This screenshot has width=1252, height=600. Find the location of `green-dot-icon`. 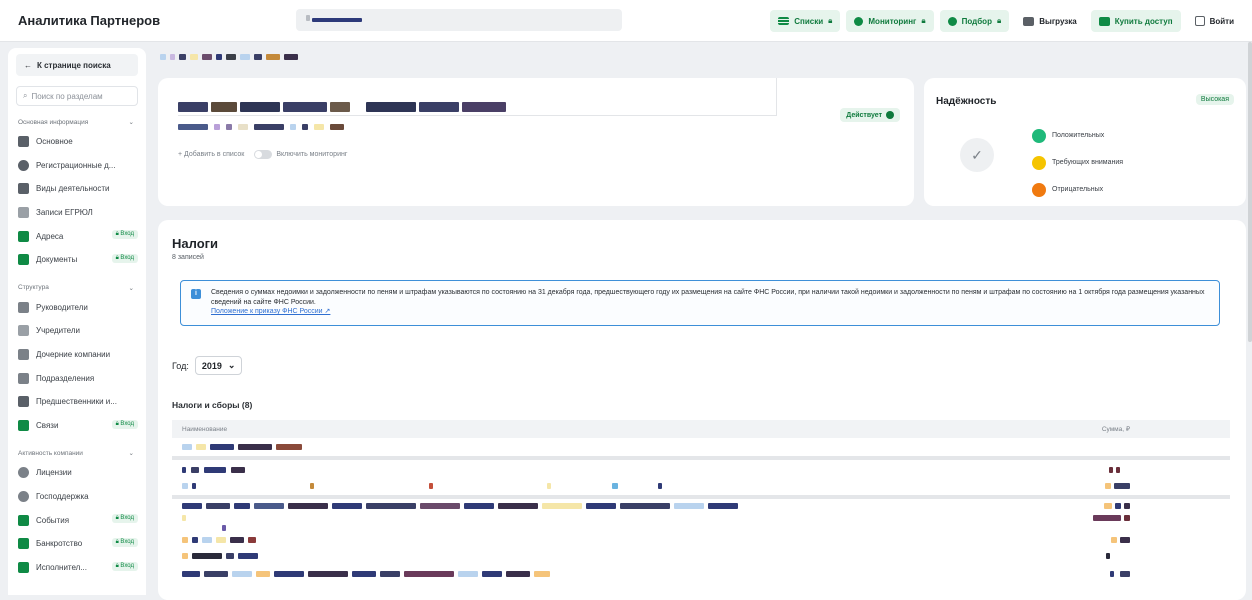

green-dot-icon is located at coordinates (1039, 135).